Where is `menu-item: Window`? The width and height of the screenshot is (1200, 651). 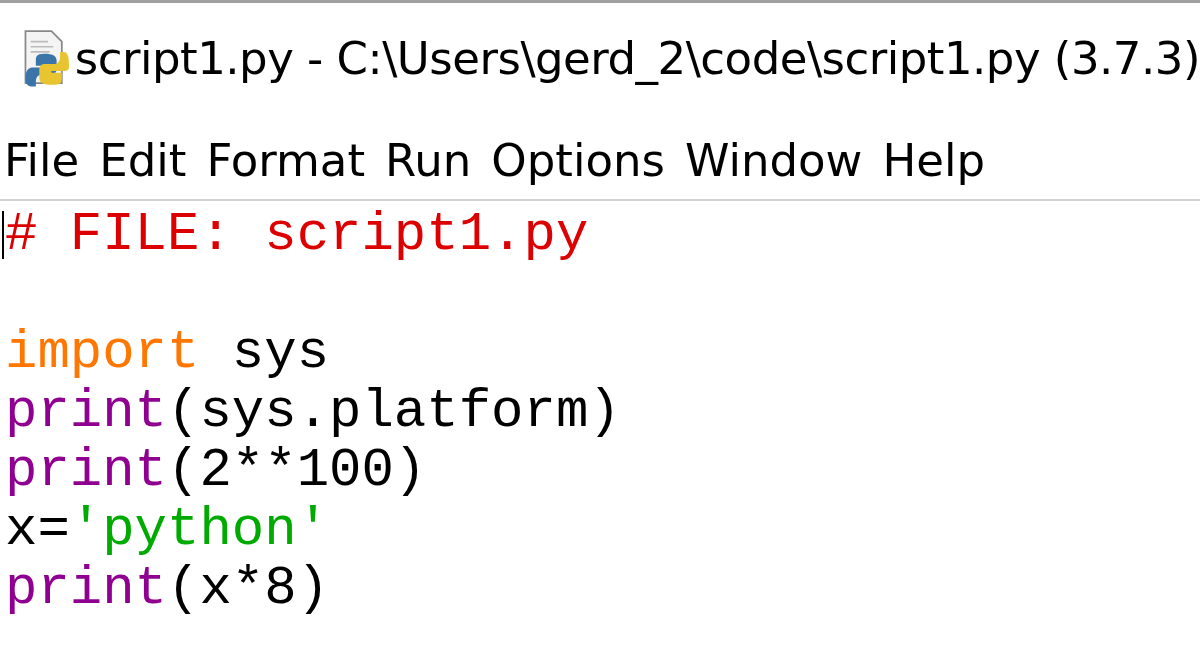
menu-item: Window is located at coordinates (774, 160).